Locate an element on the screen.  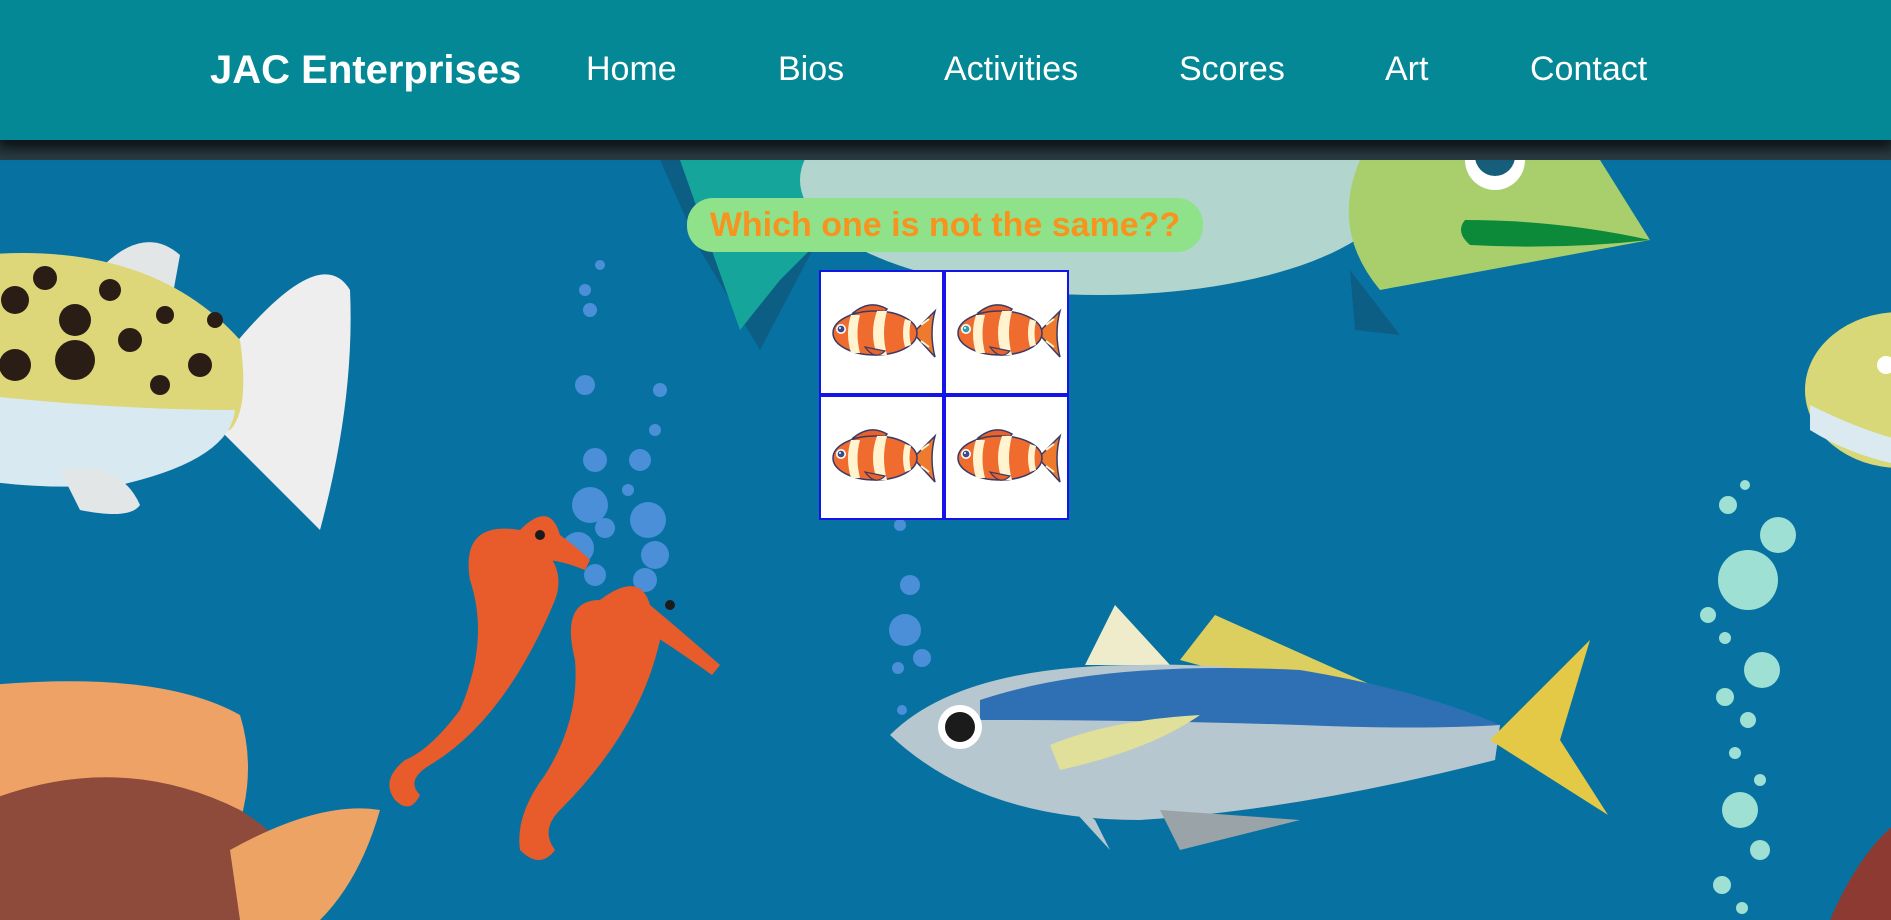
nav-link-scores: Scores is located at coordinates (1232, 69).